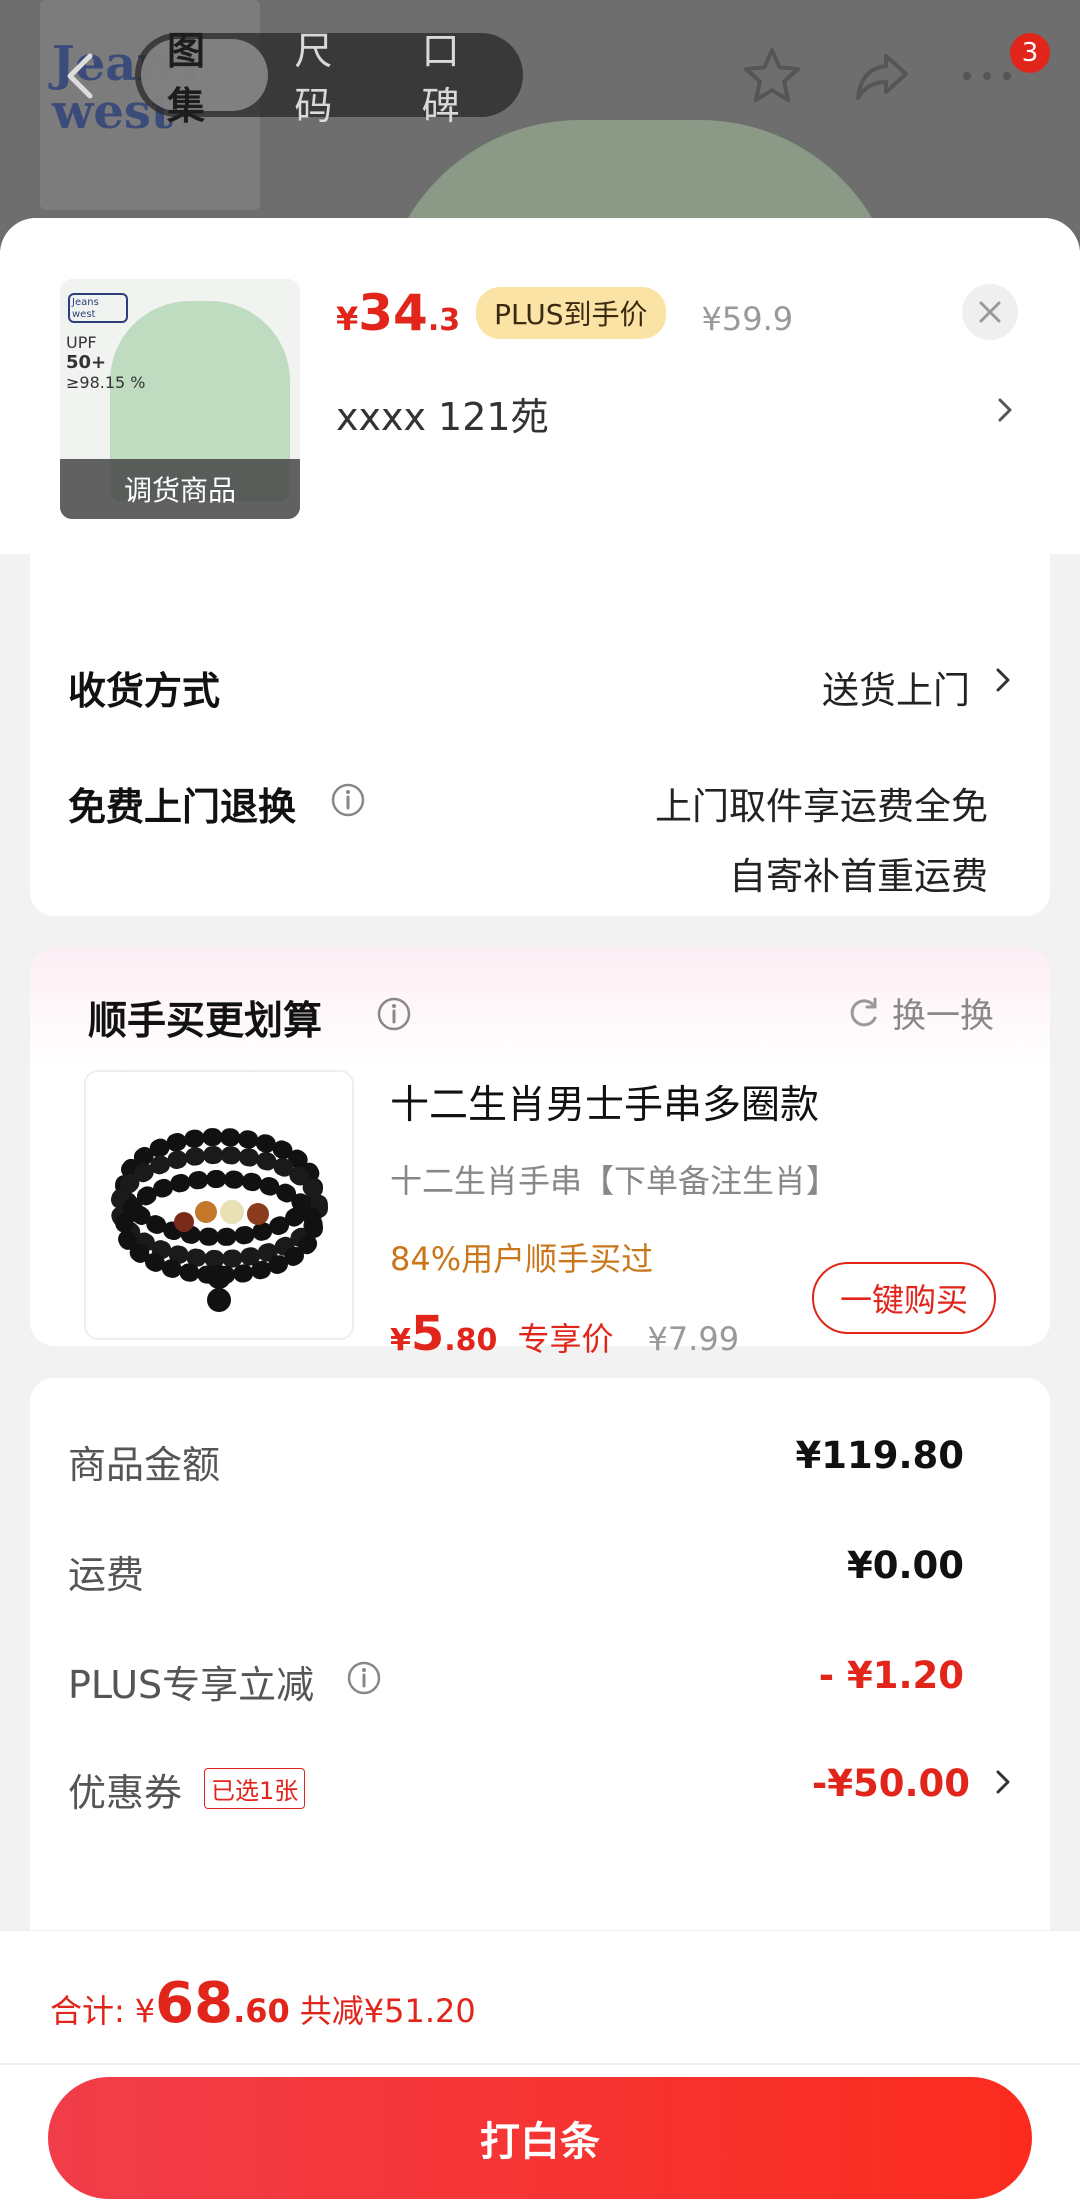  What do you see at coordinates (87, 2011) in the screenshot?
I see `total-label: 合计:` at bounding box center [87, 2011].